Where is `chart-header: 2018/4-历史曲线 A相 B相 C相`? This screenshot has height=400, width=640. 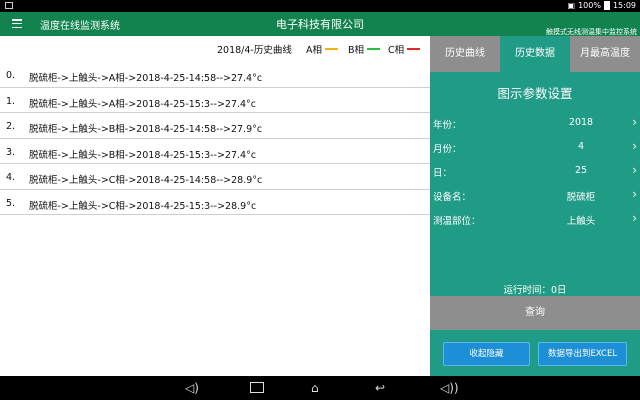 chart-header: 2018/4-历史曲线 A相 B相 C相 is located at coordinates (215, 47).